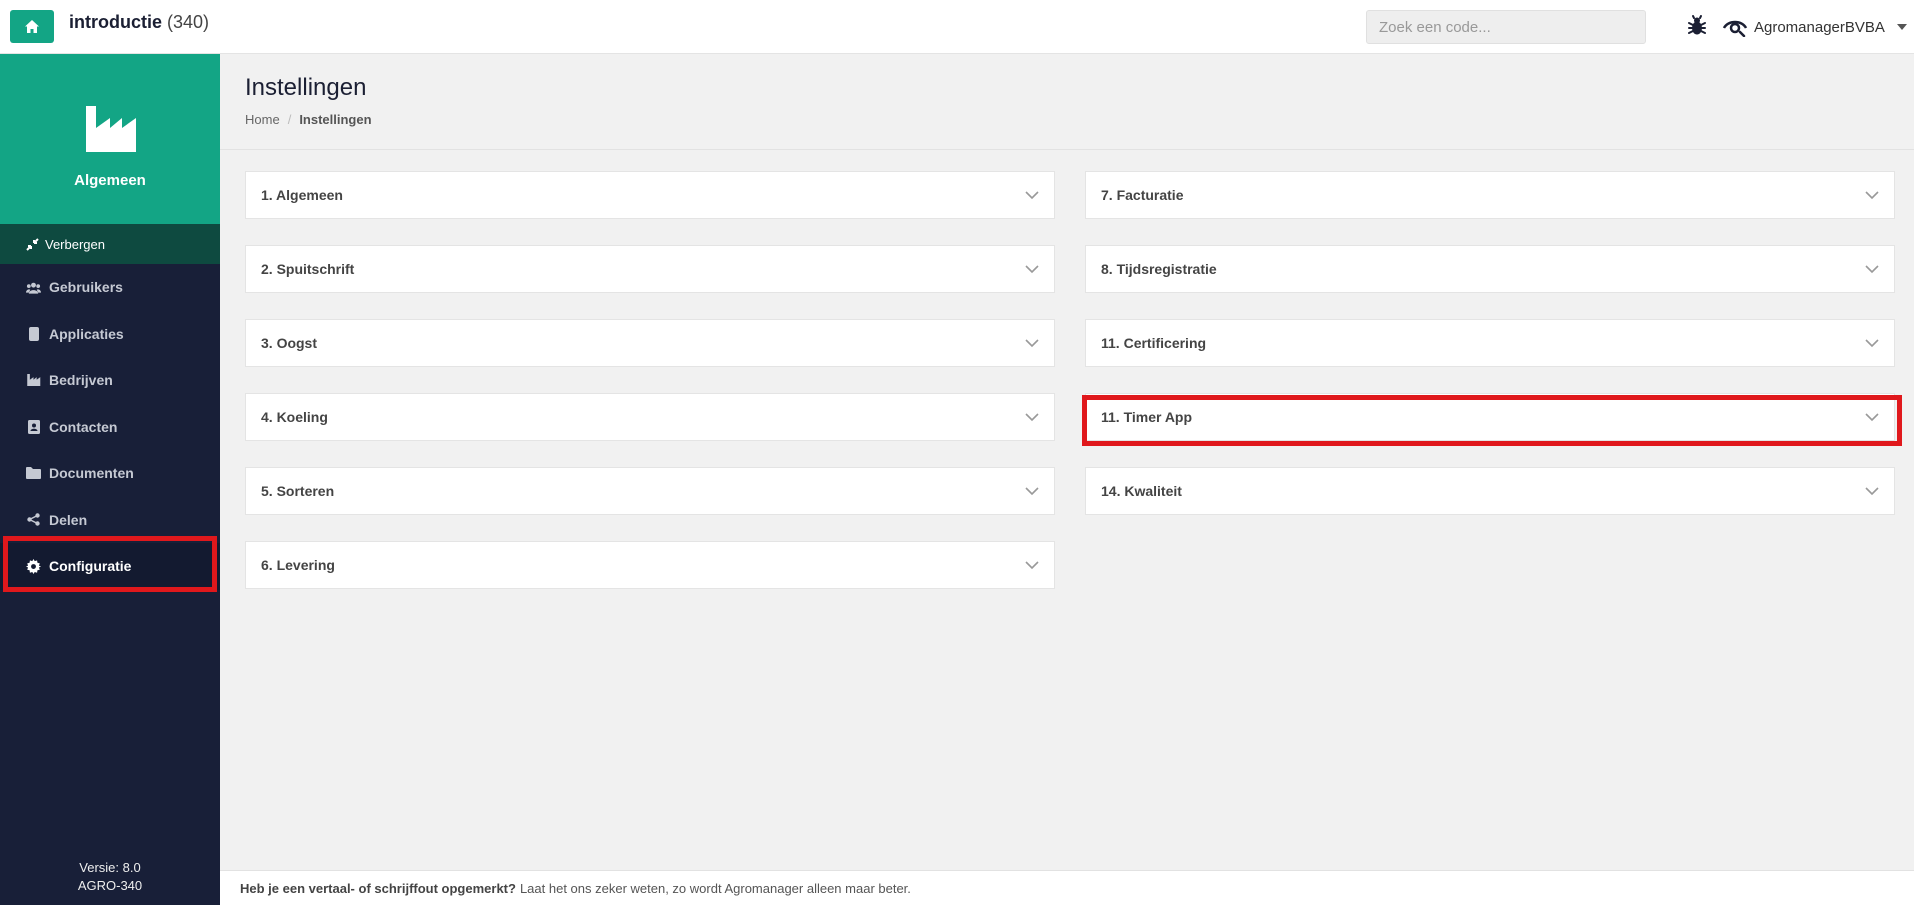 This screenshot has width=1914, height=905. What do you see at coordinates (1490, 269) in the screenshot?
I see `settings-panel-tijdsregistratie: 8. Tijdsregistratie` at bounding box center [1490, 269].